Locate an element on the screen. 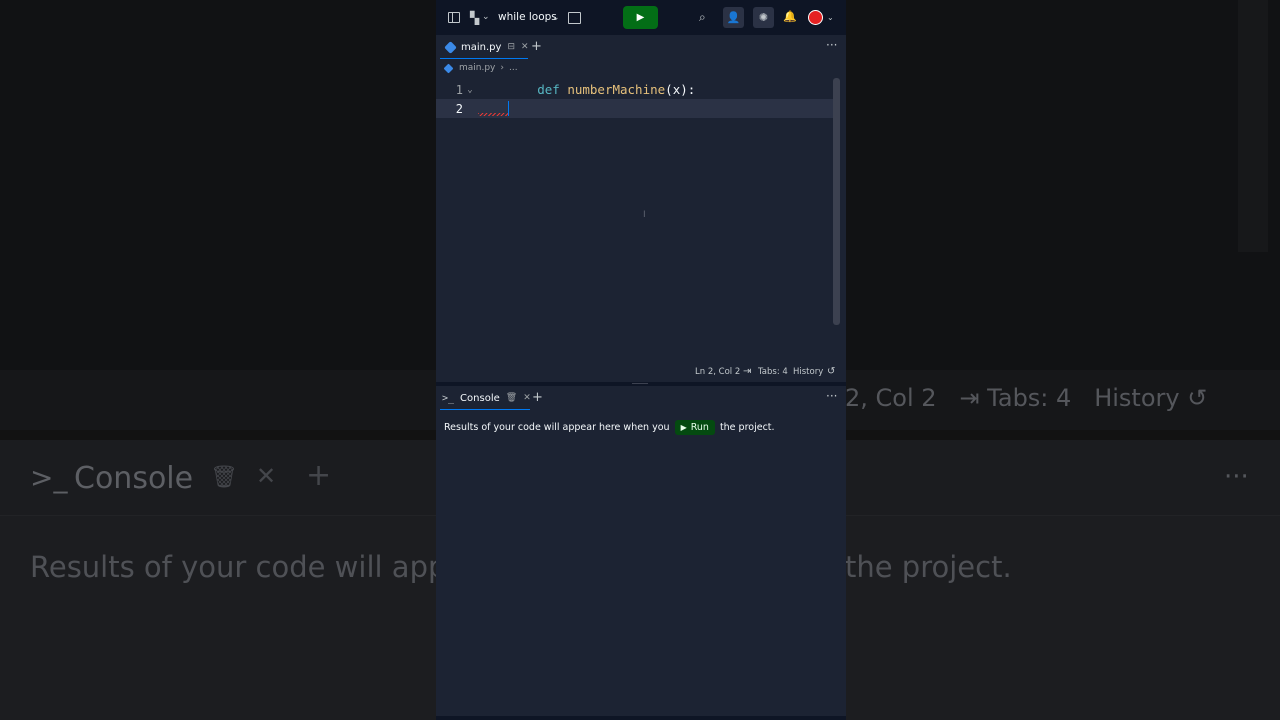 The image size is (1280, 720). project-icon: ▚ is located at coordinates (474, 18).